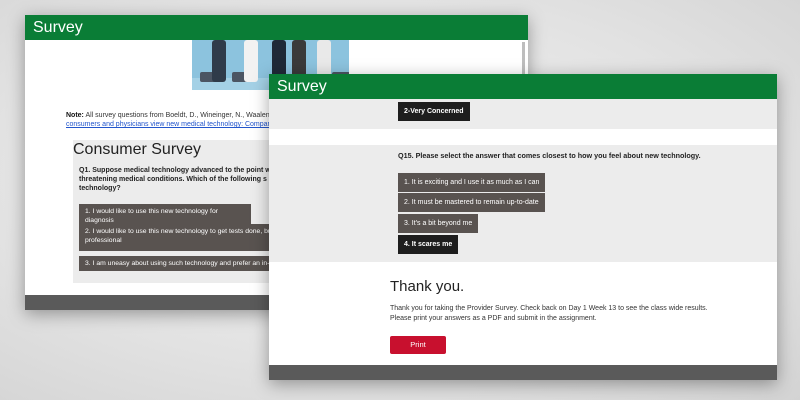  Describe the element at coordinates (434, 111) in the screenshot. I see `previous-answer-button: 2-Very Concerned` at that location.